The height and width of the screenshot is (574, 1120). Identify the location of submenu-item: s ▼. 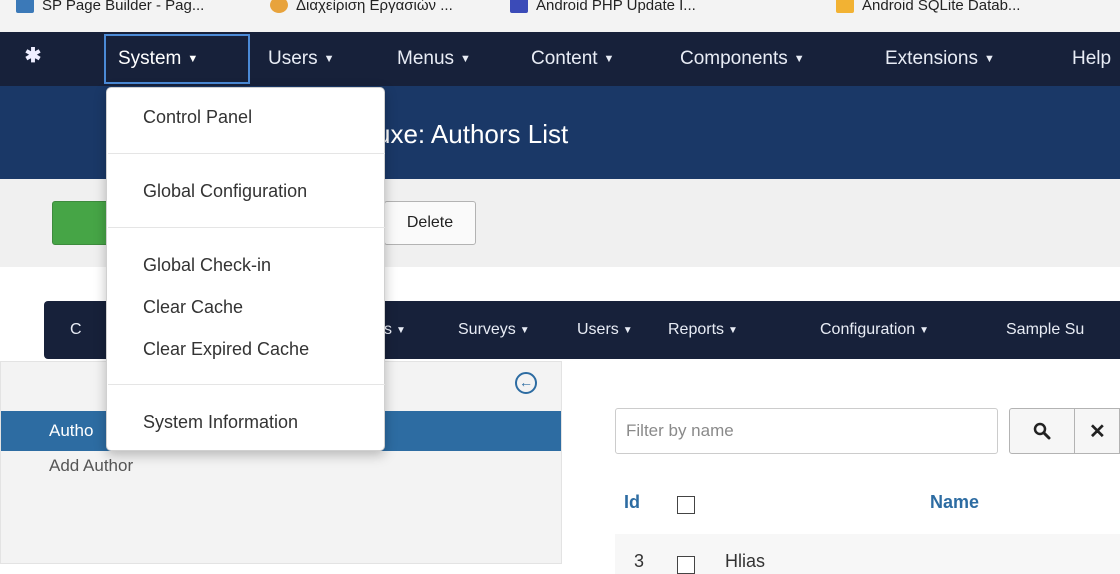
(395, 330).